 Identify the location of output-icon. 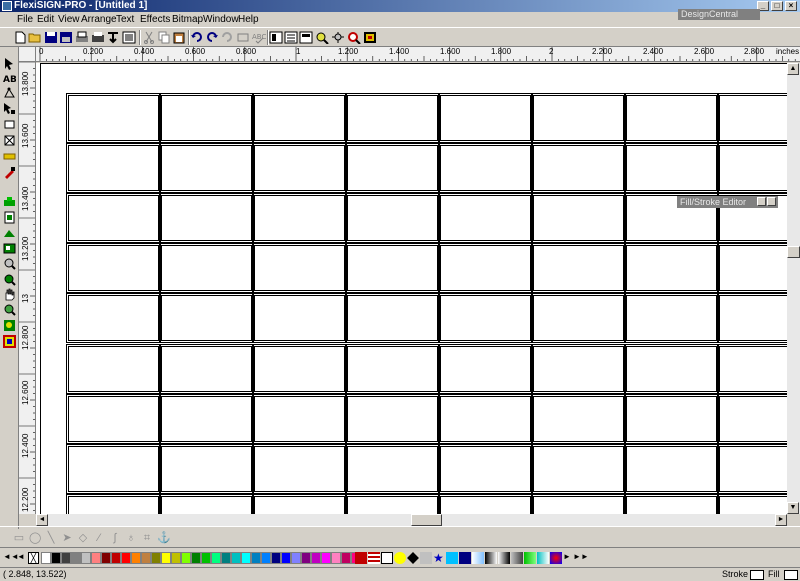
(113, 37).